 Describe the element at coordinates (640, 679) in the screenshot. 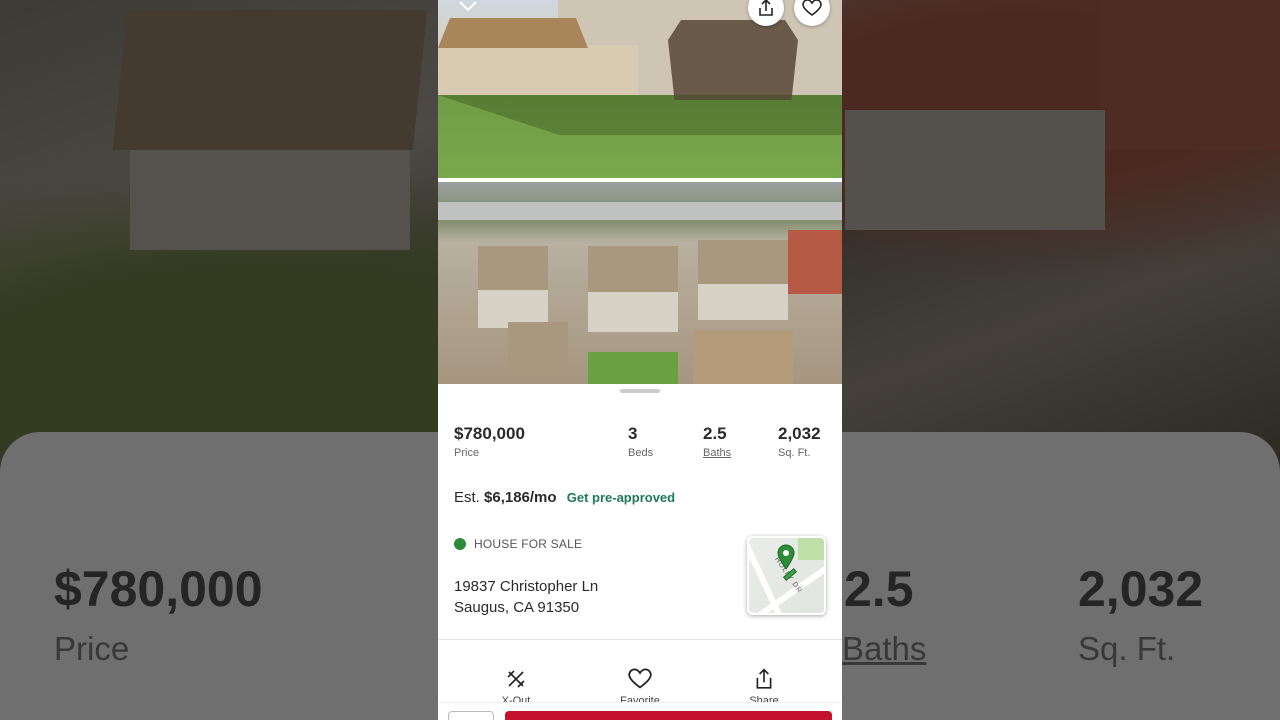

I see `heart-icon` at that location.